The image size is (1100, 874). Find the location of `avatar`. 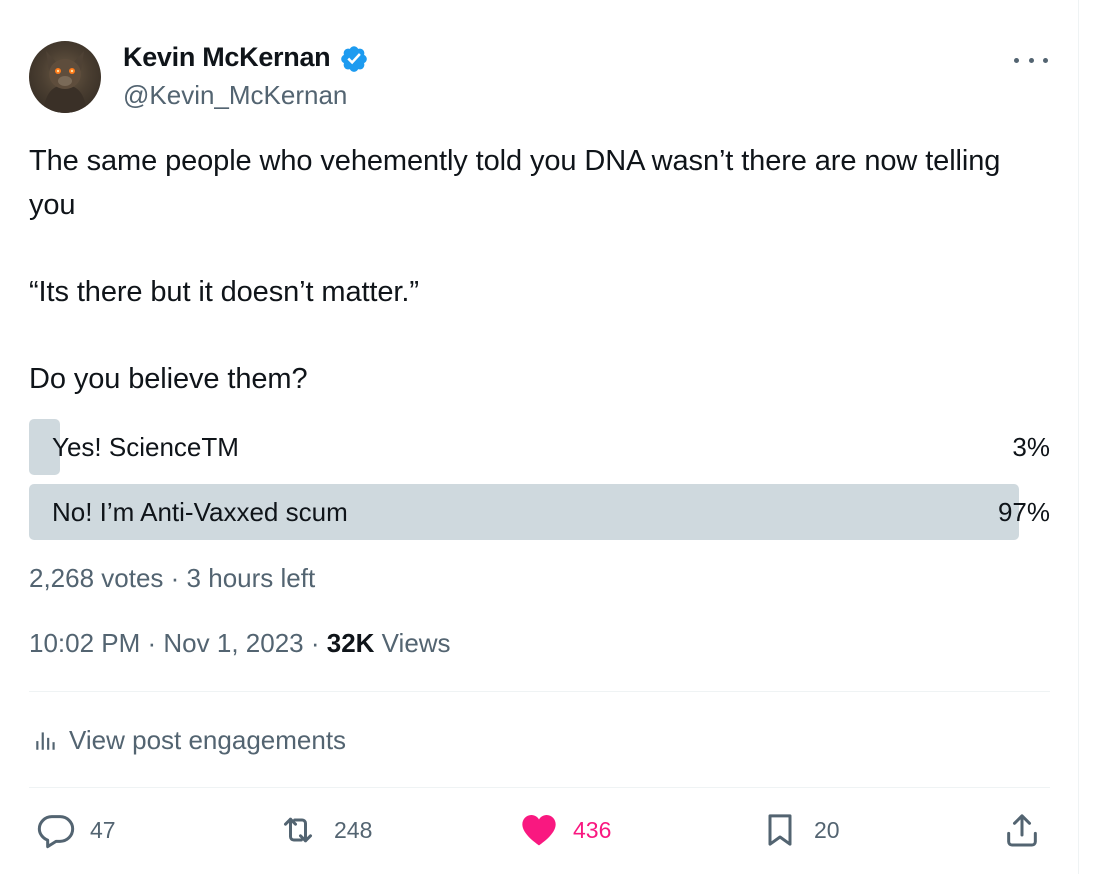

avatar is located at coordinates (65, 77).